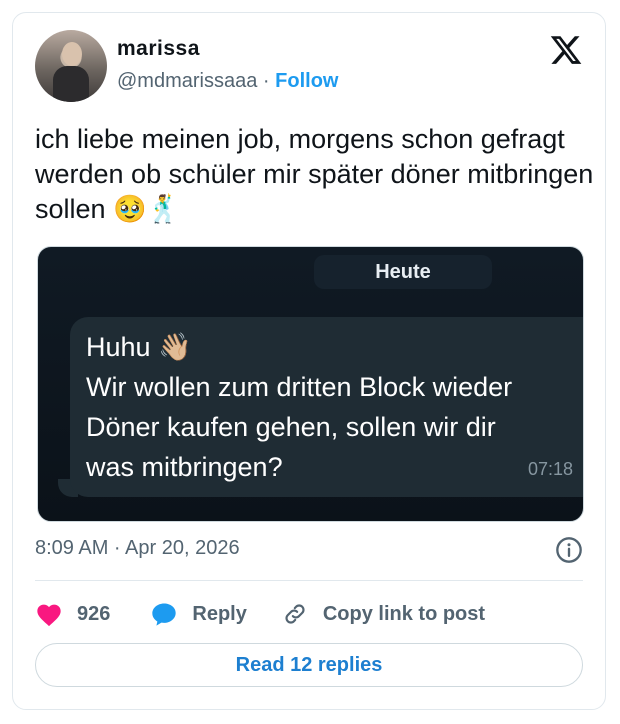  Describe the element at coordinates (184, 467) in the screenshot. I see `chat-line: was mitbringen?` at that location.